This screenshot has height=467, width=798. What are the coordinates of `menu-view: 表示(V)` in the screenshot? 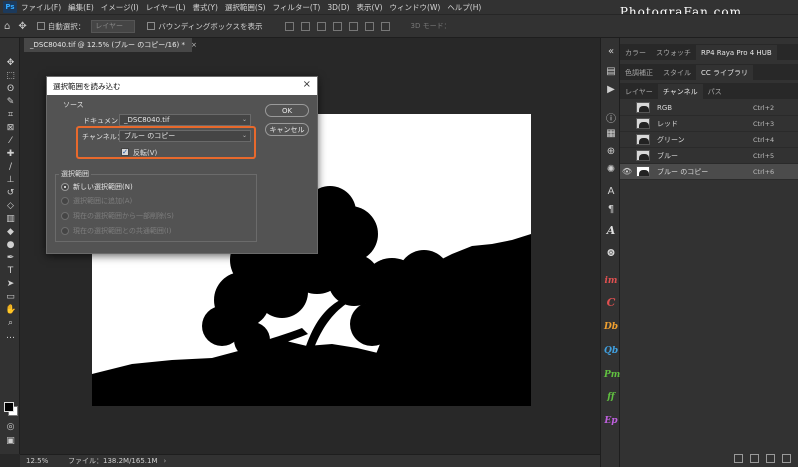 It's located at (370, 7).